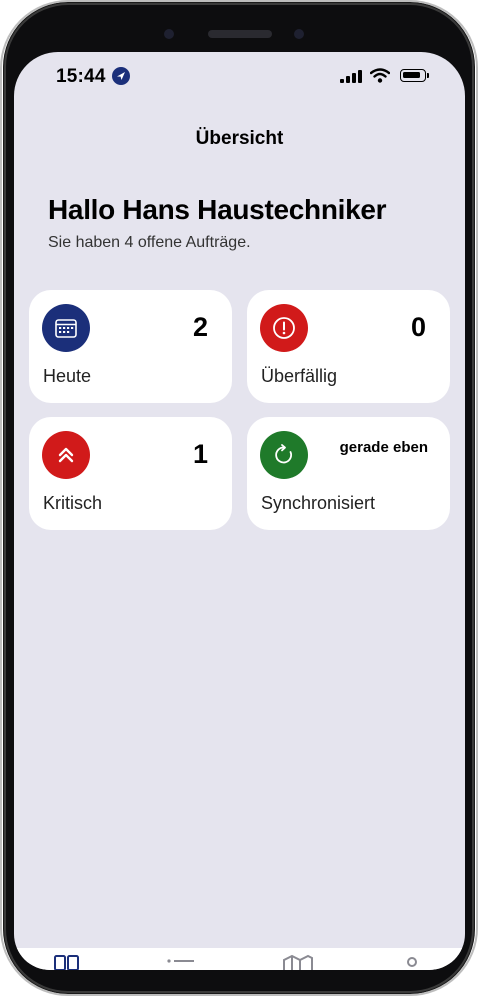  Describe the element at coordinates (414, 75) in the screenshot. I see `battery-icon` at that location.